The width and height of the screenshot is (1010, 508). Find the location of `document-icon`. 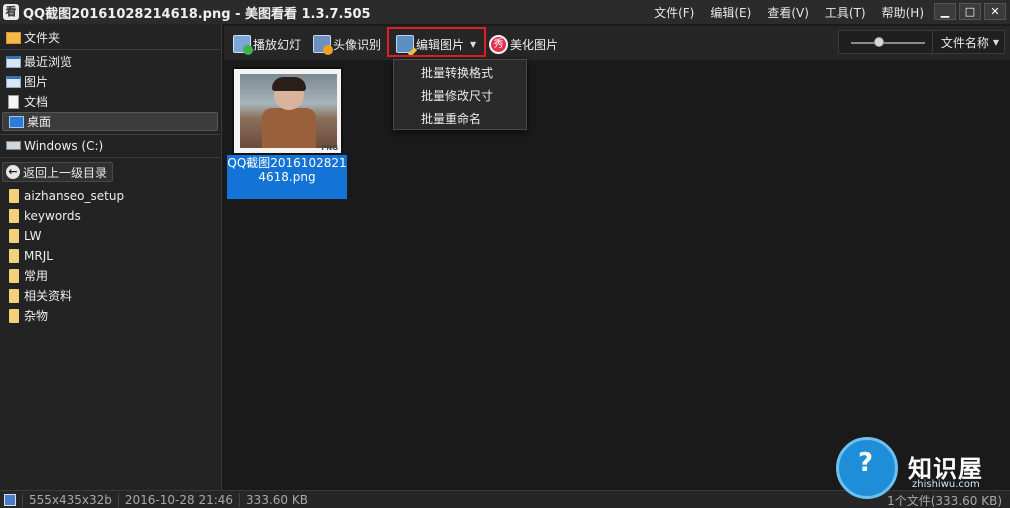

document-icon is located at coordinates (13, 101).